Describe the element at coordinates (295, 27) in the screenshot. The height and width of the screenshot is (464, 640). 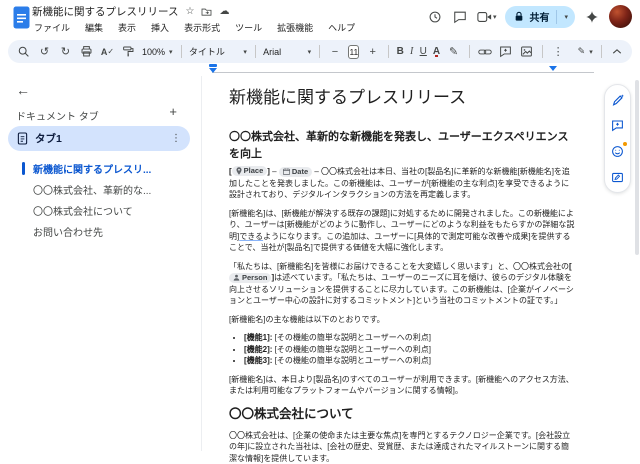
I see `menu-extensions: 拡張機能` at that location.